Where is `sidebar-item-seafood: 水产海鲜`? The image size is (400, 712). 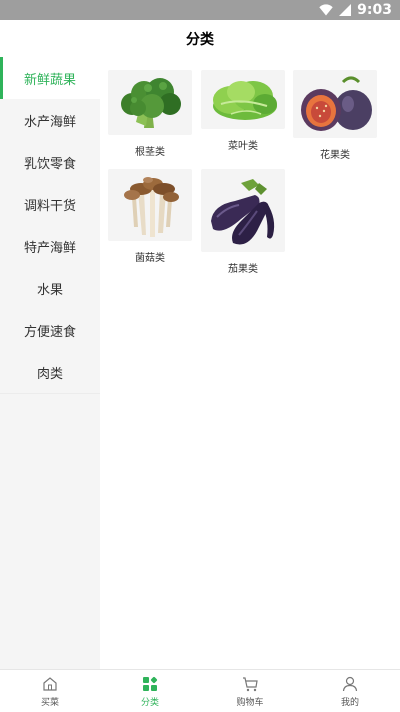
sidebar-item-seafood: 水产海鲜 is located at coordinates (50, 120).